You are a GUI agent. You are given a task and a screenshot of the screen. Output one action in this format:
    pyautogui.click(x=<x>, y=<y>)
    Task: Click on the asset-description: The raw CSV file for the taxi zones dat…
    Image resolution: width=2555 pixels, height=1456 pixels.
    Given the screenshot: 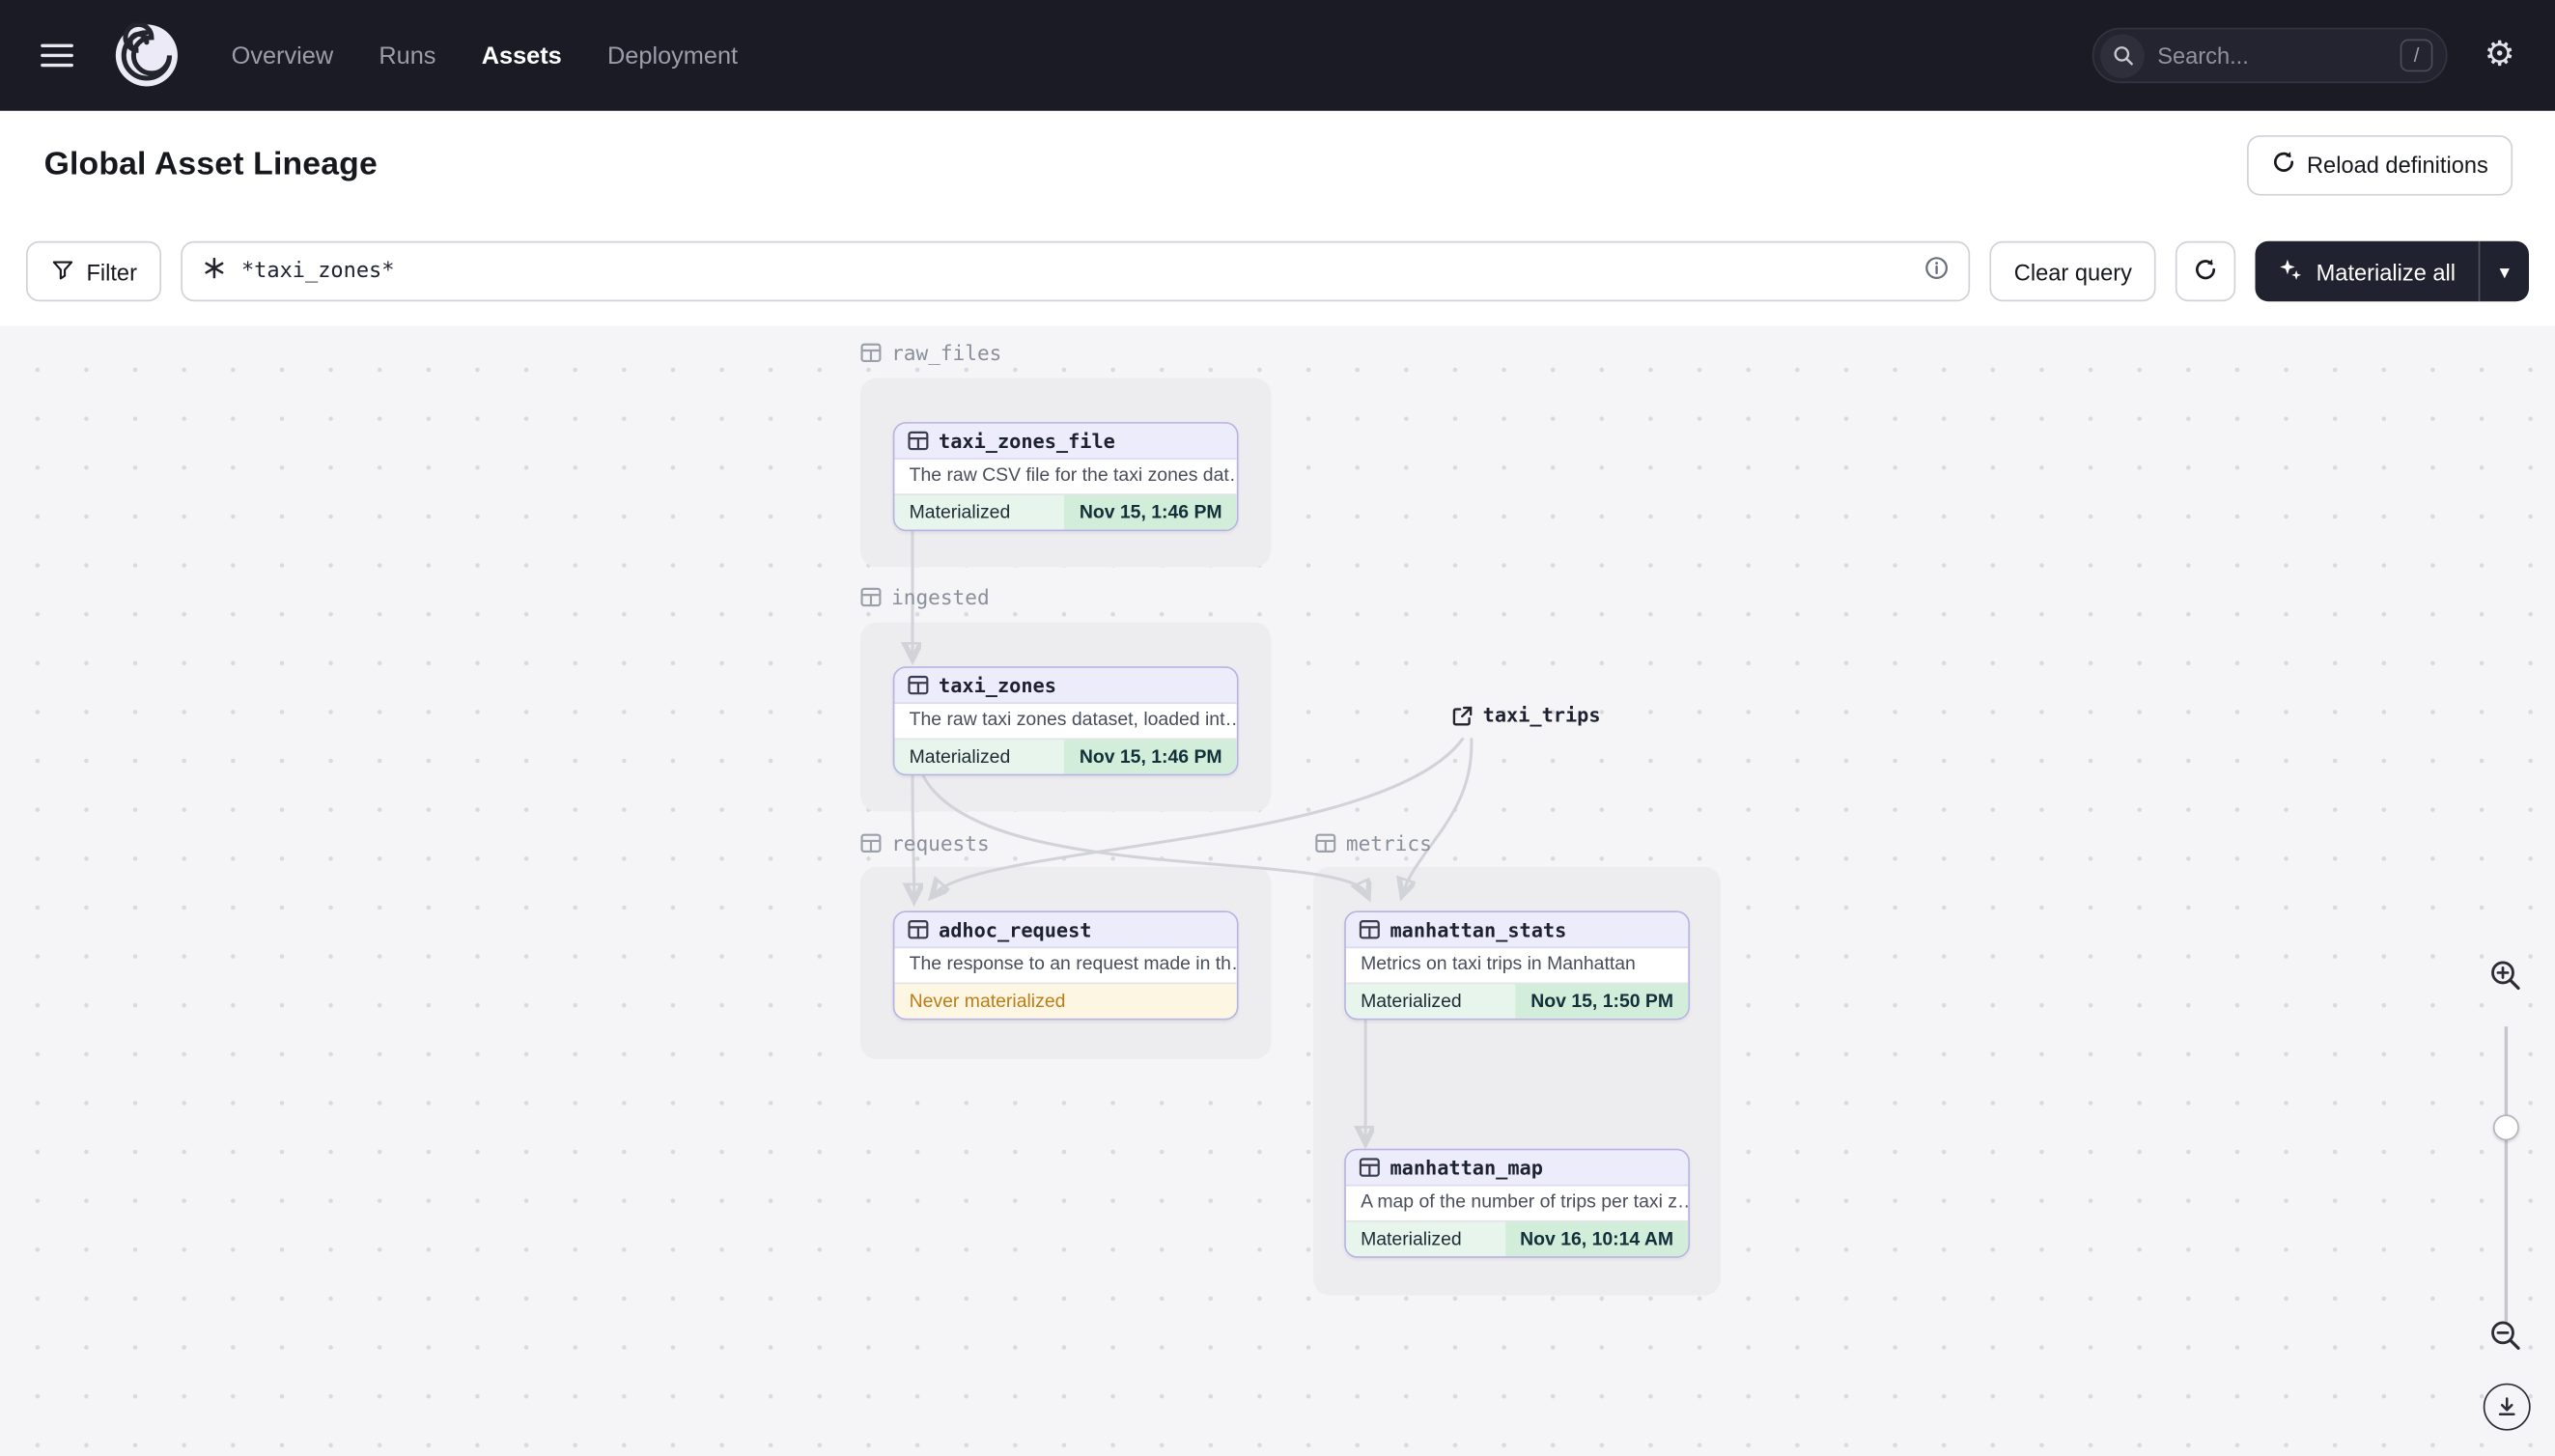 What is the action you would take?
    pyautogui.click(x=1073, y=476)
    